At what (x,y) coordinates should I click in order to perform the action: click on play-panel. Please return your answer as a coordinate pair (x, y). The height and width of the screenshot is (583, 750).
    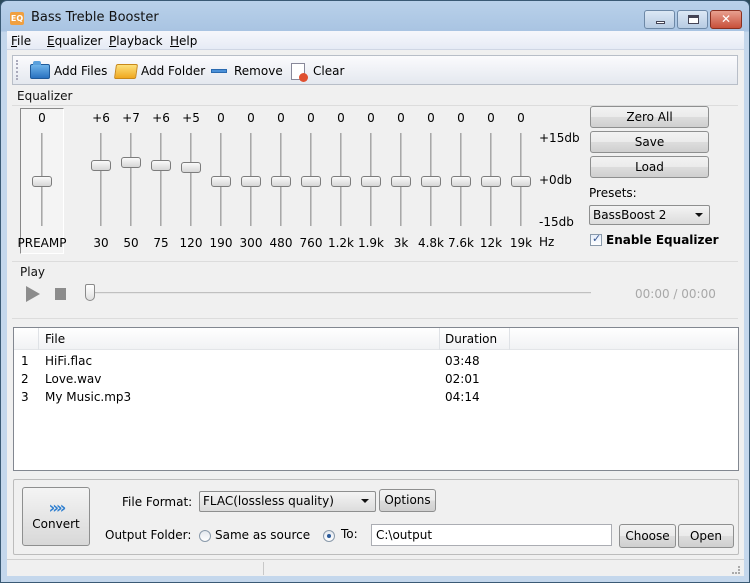
    Looking at the image, I should click on (375, 290).